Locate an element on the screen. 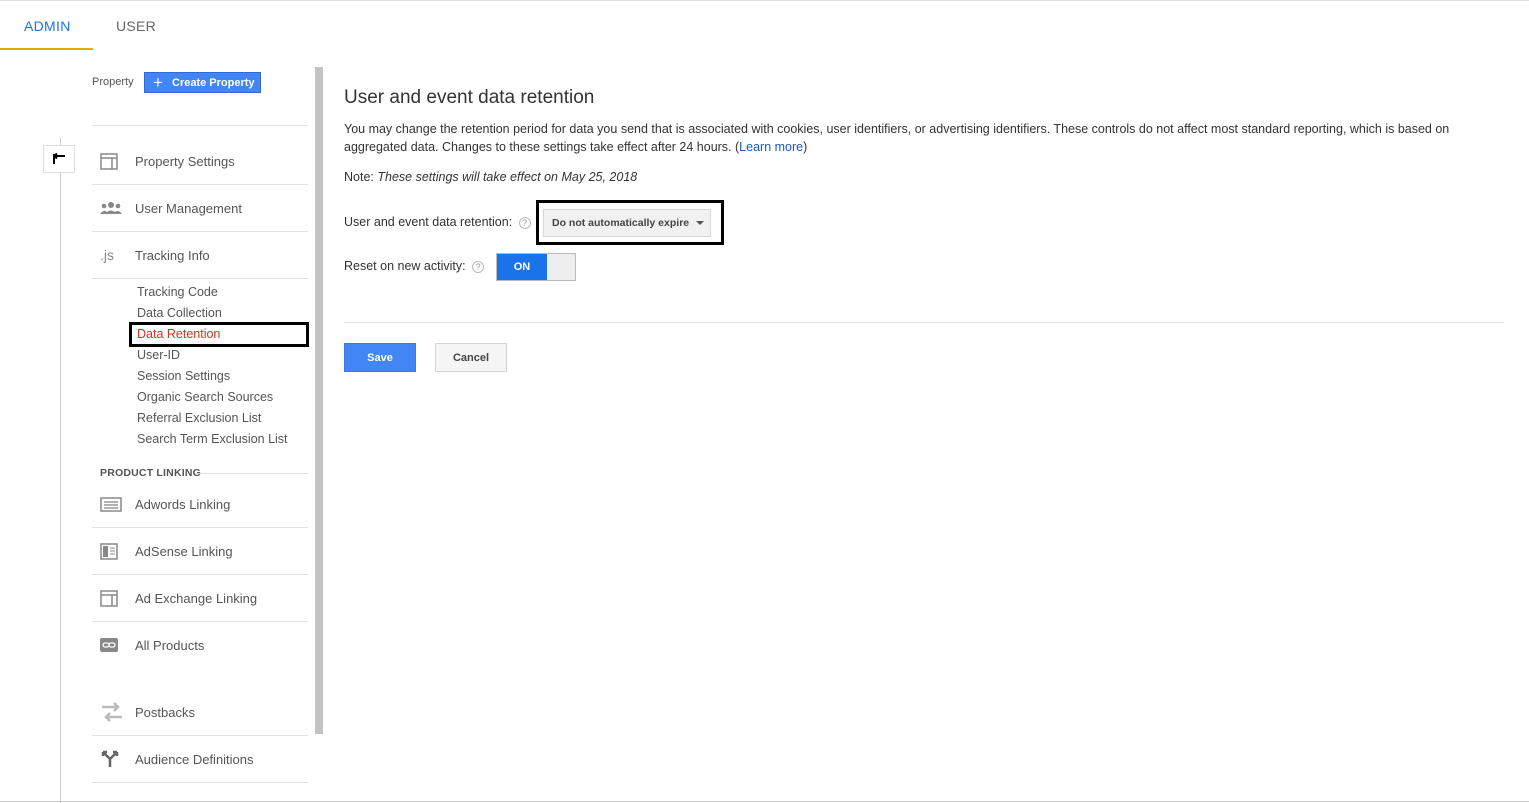 The image size is (1529, 803). js-icon: .js is located at coordinates (107, 255).